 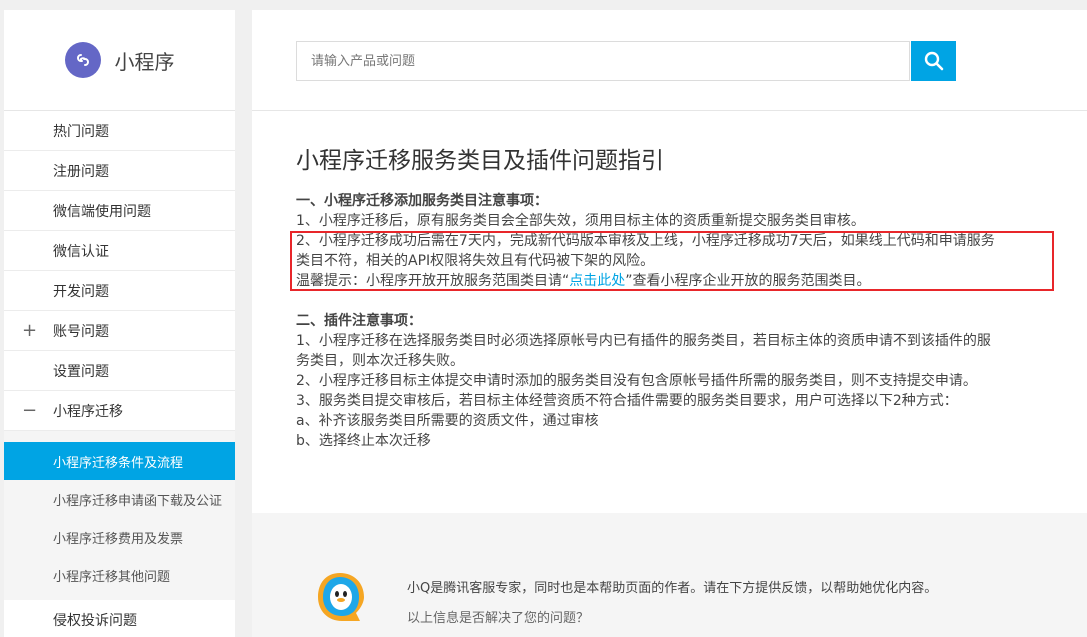 I want to click on link-icon, so click(x=82, y=60).